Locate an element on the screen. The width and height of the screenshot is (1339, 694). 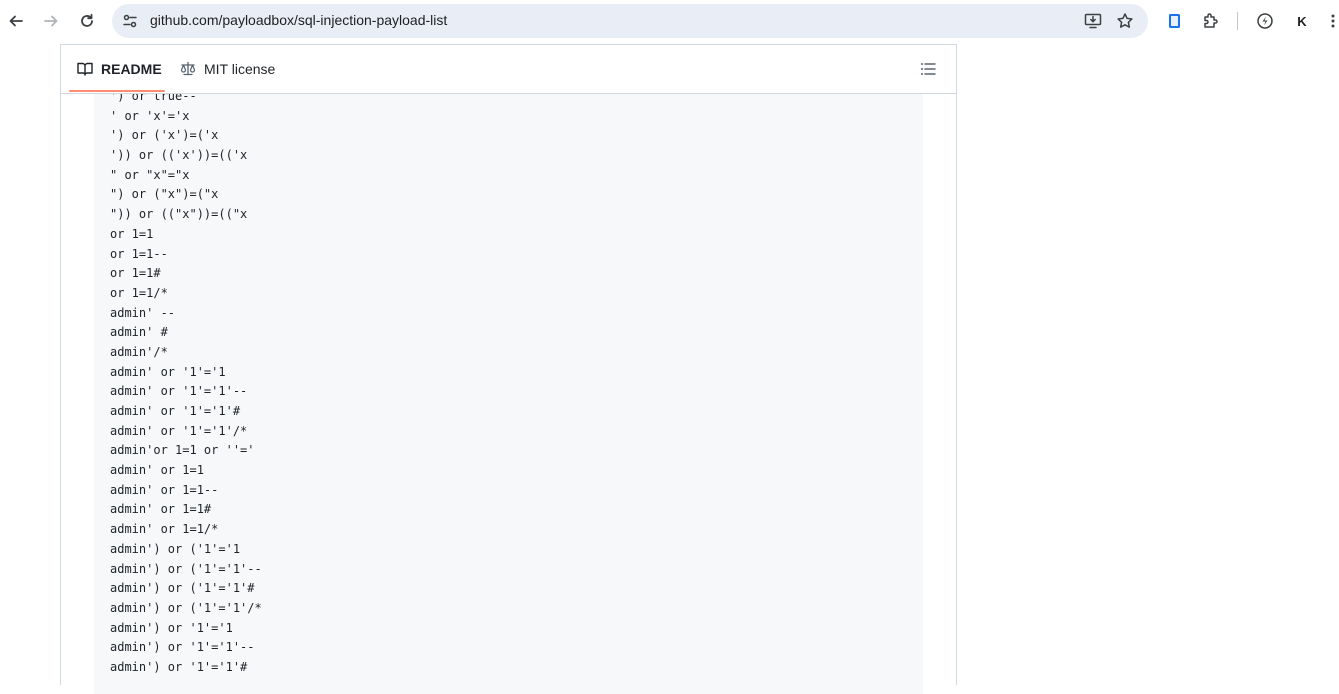
back-arrow-icon is located at coordinates (16, 21).